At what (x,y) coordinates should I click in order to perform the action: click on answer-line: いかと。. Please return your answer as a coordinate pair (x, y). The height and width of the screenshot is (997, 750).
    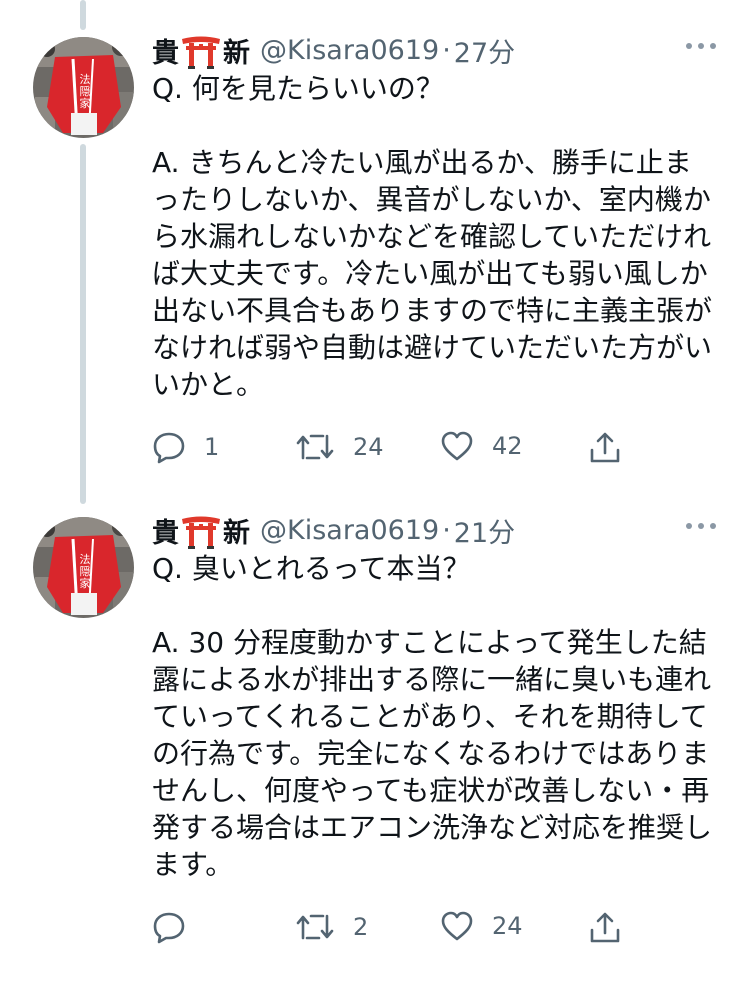
    Looking at the image, I should click on (208, 384).